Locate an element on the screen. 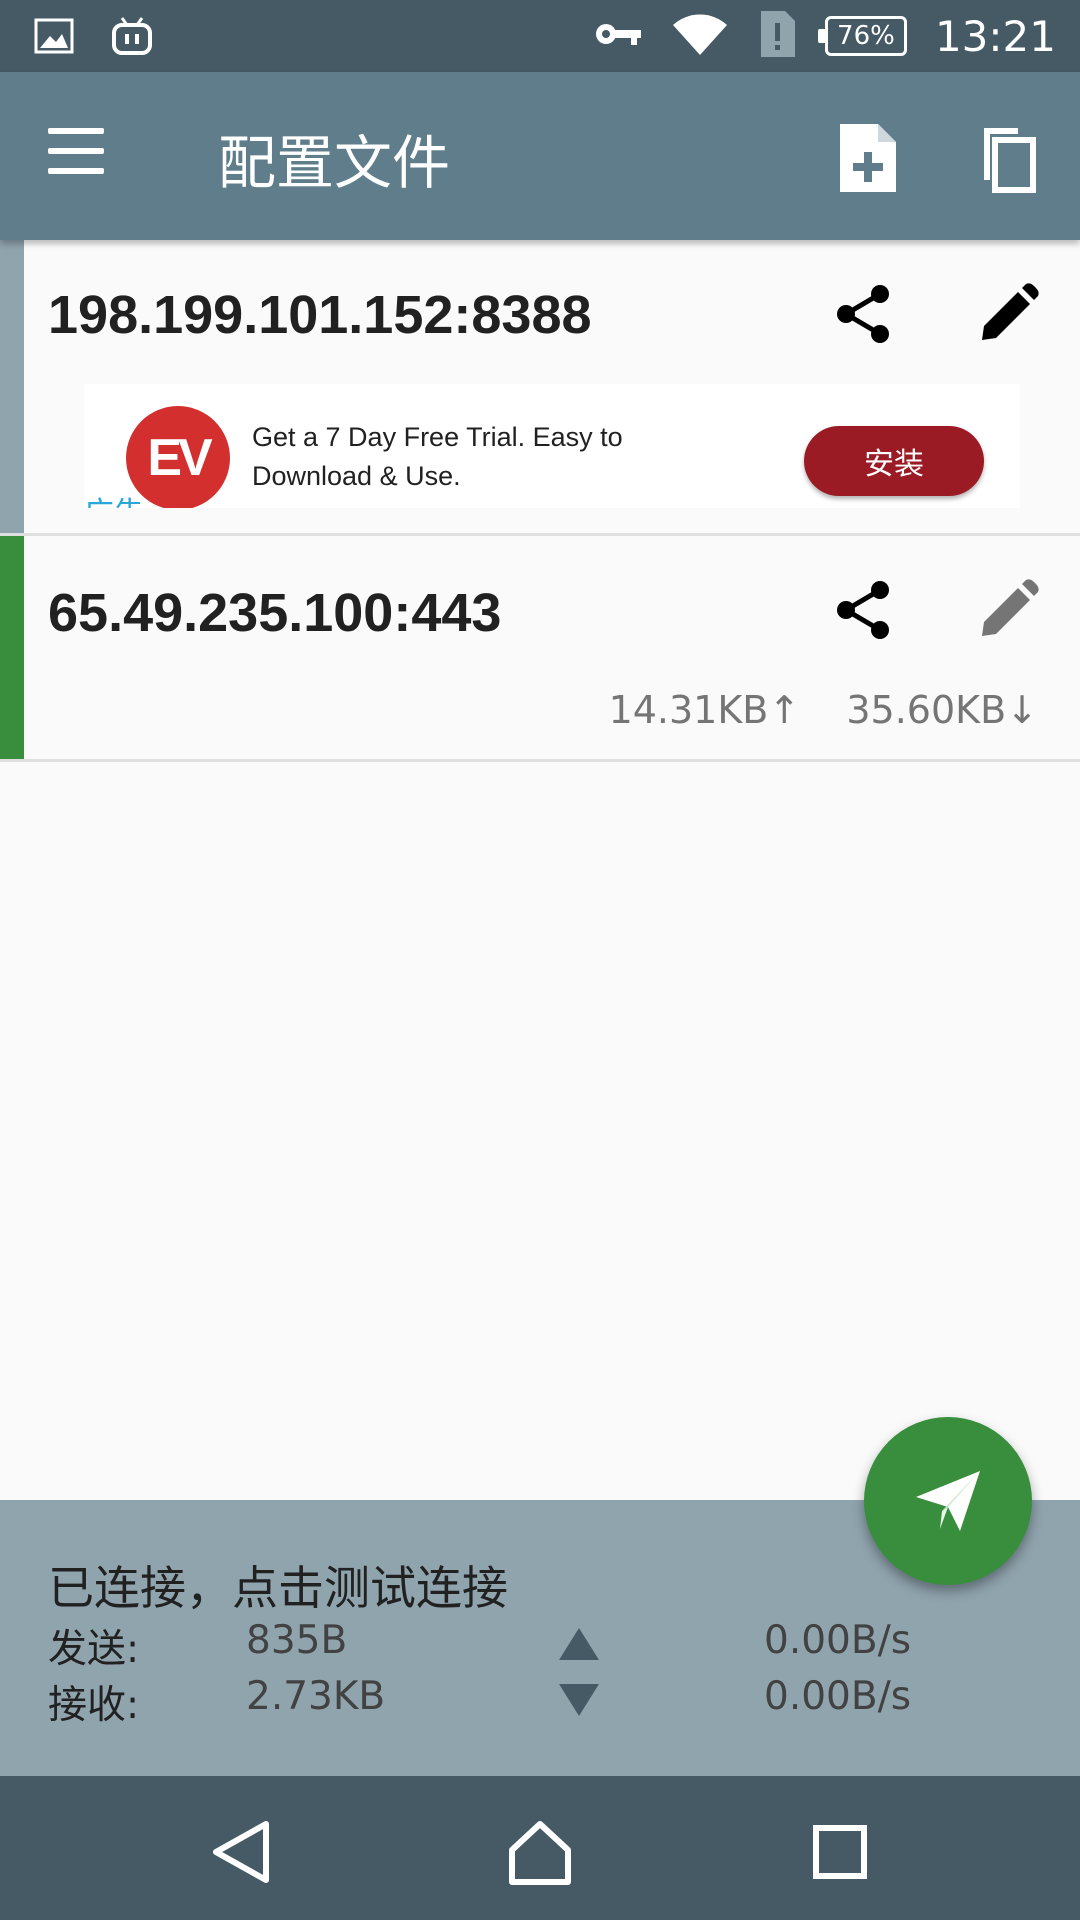 The width and height of the screenshot is (1080, 1920). send-icon is located at coordinates (948, 1501).